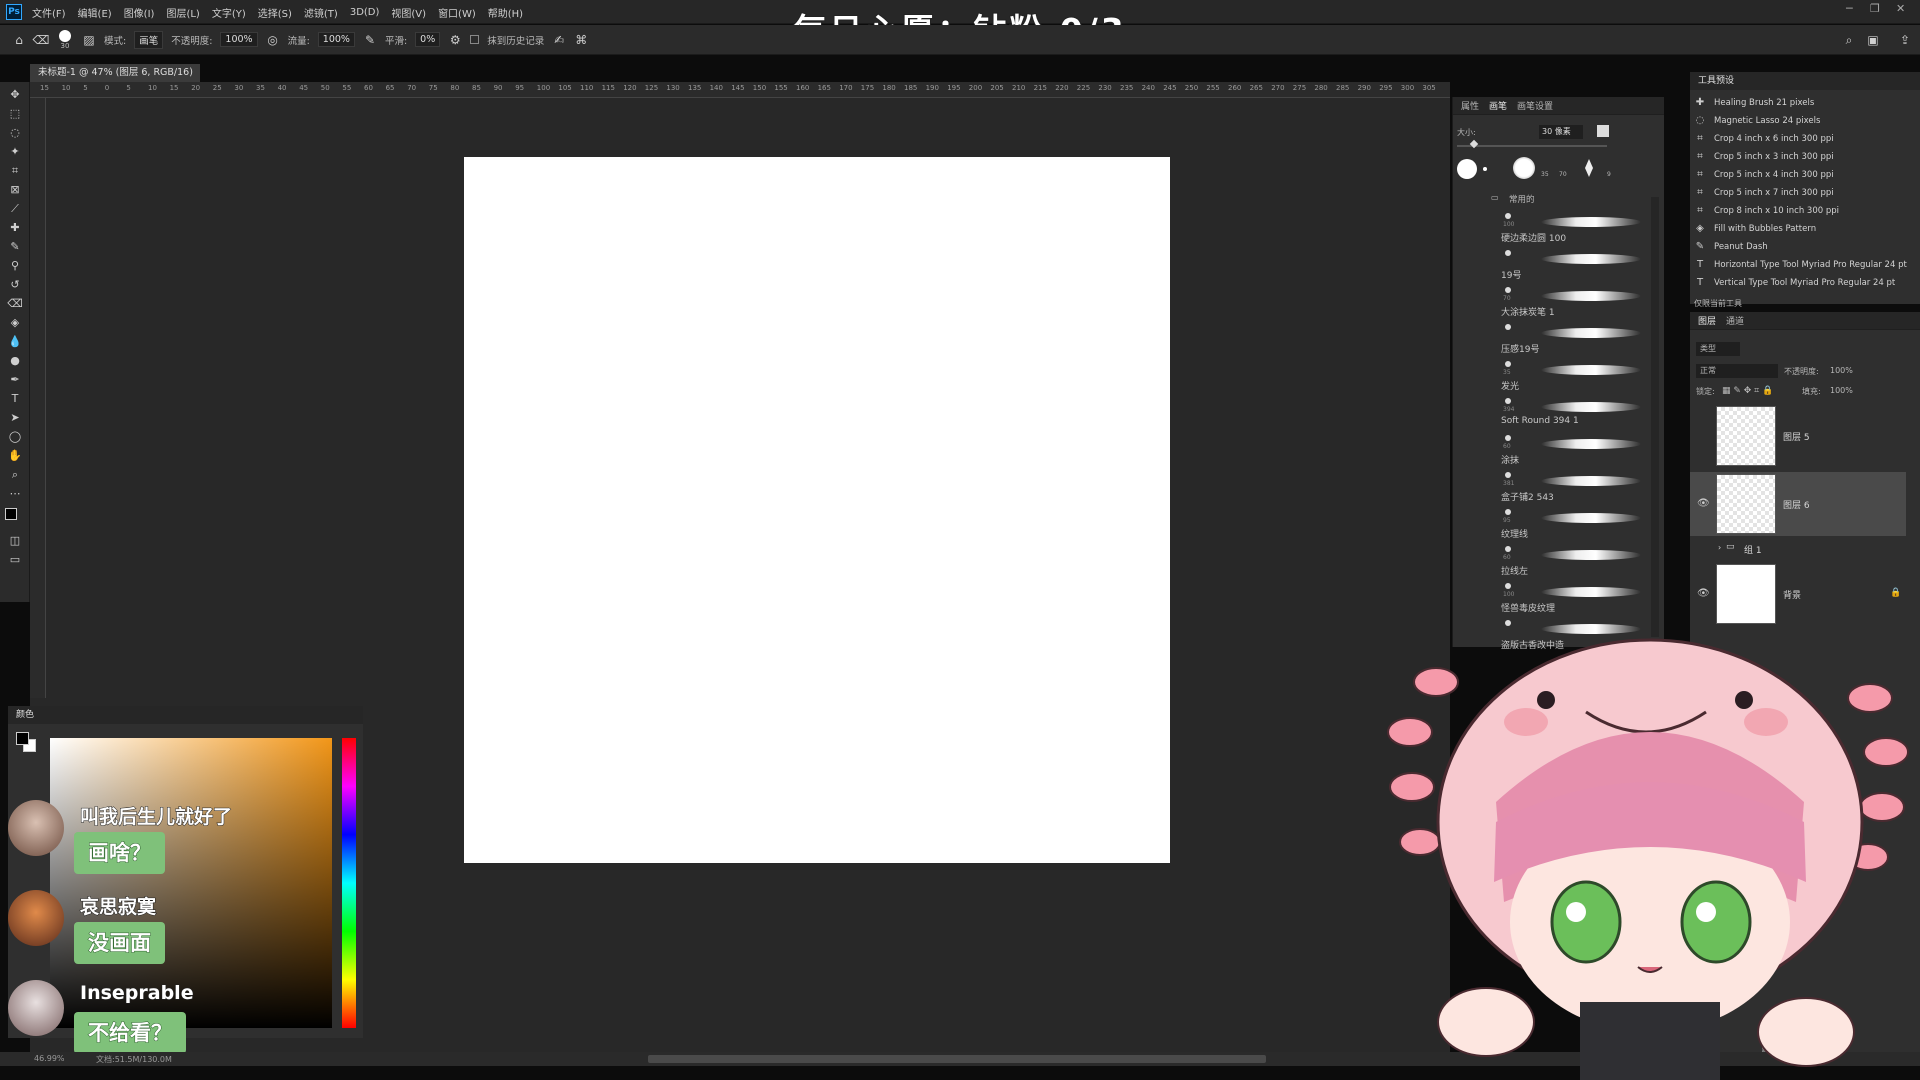 The height and width of the screenshot is (1080, 1920). I want to click on brush-item: 100 怪兽毒皮纹理, so click(1552, 597).